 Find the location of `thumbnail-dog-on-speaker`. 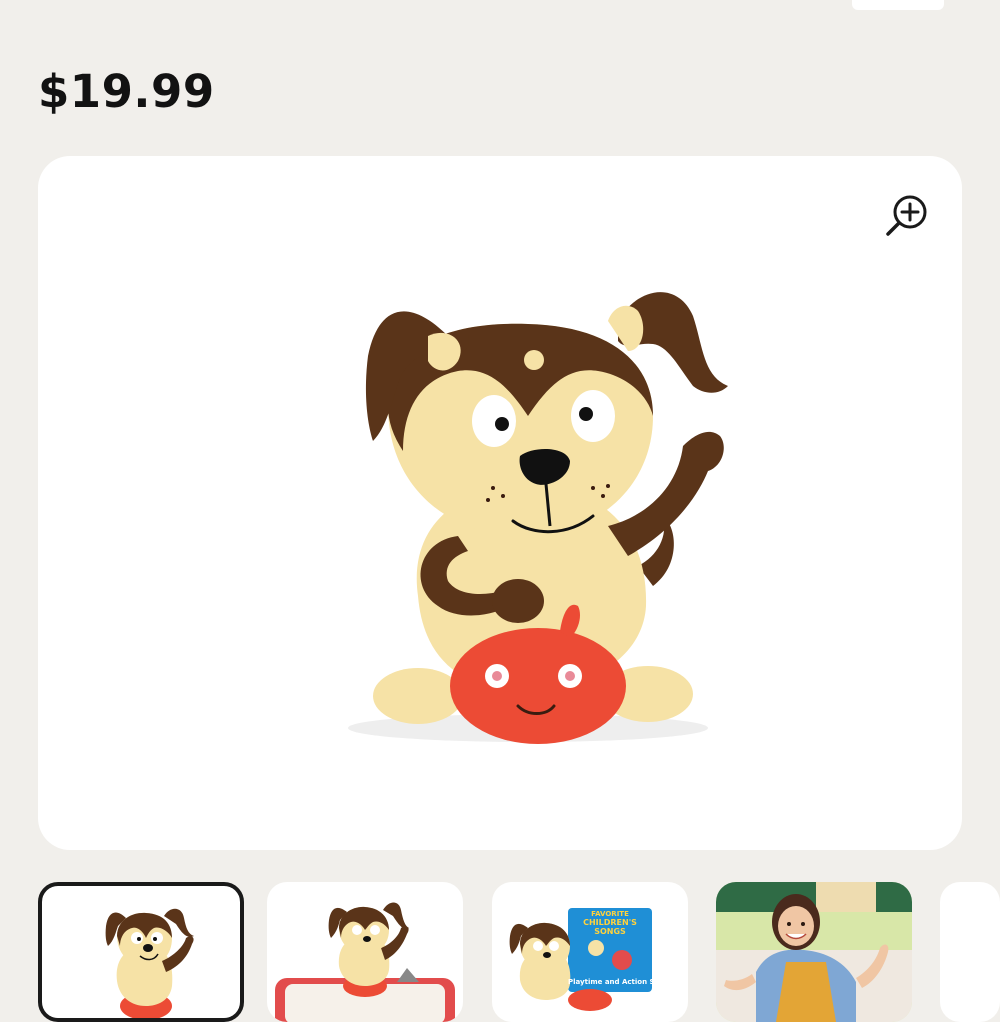

thumbnail-dog-on-speaker is located at coordinates (365, 952).